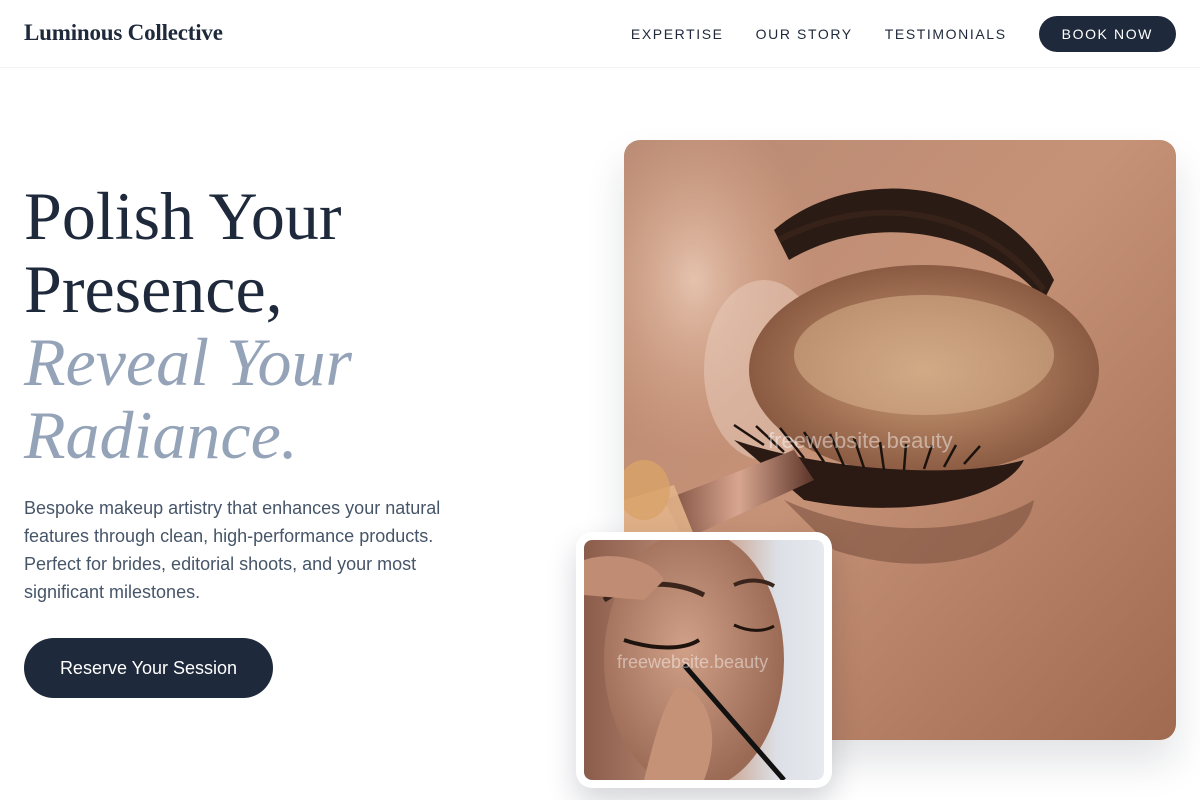 The image size is (1200, 800). I want to click on brand-logo: Luminous Collective, so click(123, 33).